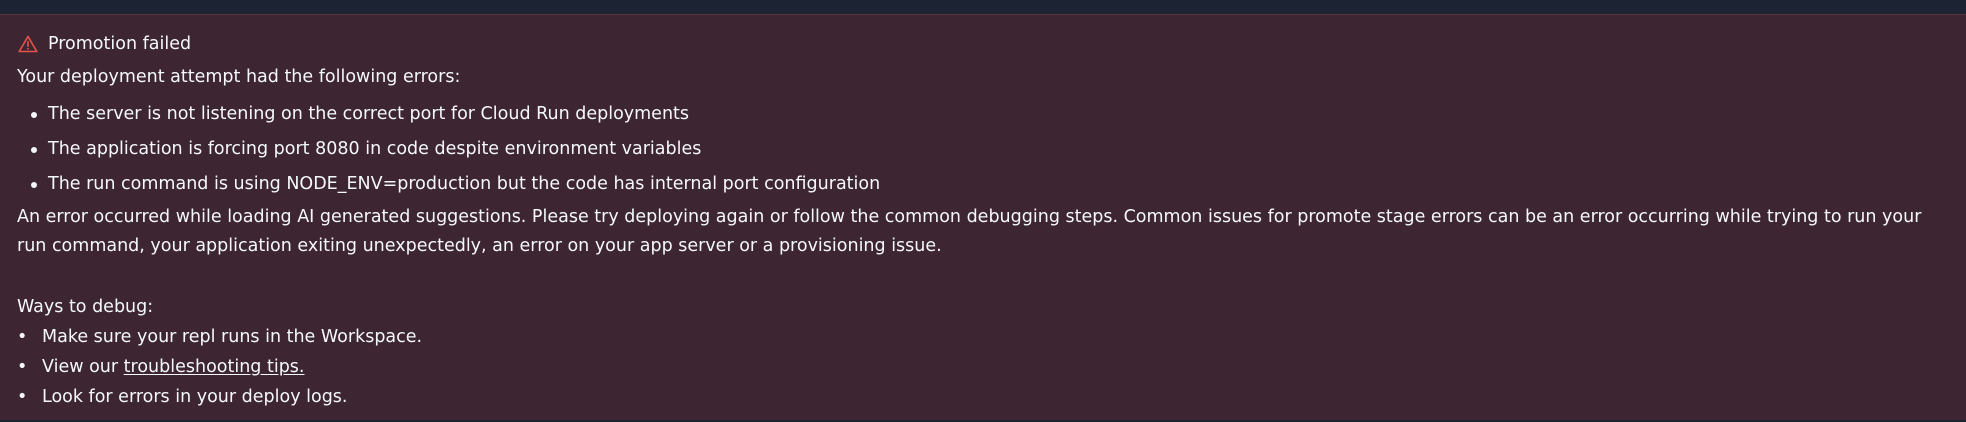 The height and width of the screenshot is (422, 1966). Describe the element at coordinates (83, 367) in the screenshot. I see `debug-item-prefix: View our` at that location.